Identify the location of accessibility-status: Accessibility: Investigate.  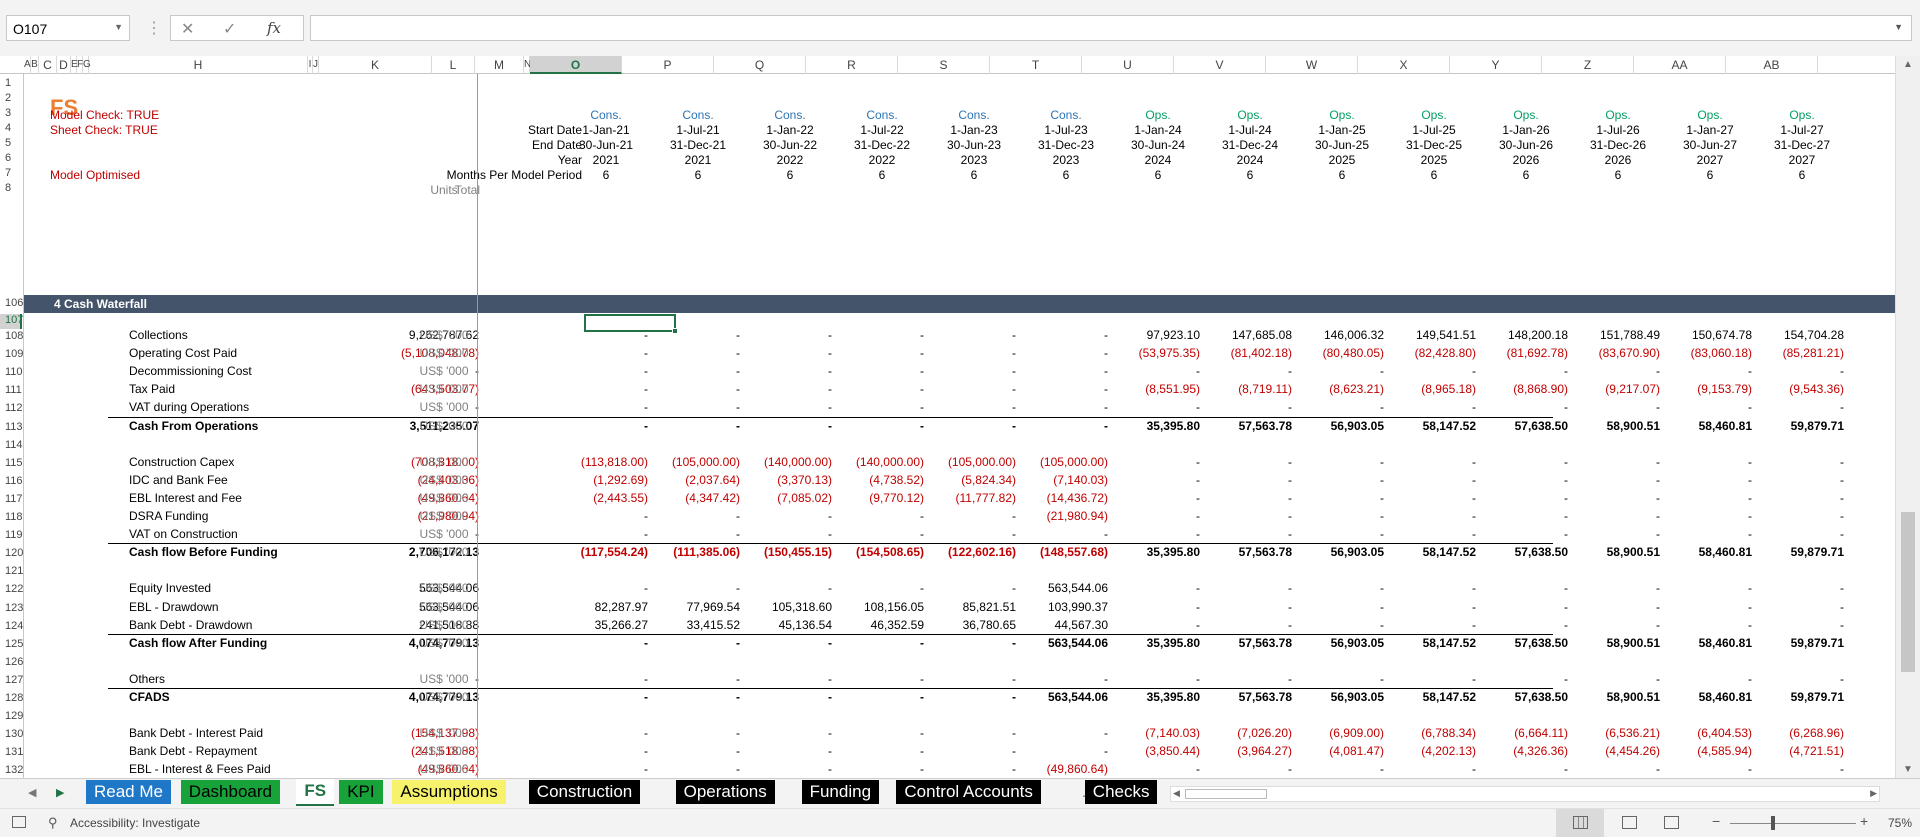
(135, 823).